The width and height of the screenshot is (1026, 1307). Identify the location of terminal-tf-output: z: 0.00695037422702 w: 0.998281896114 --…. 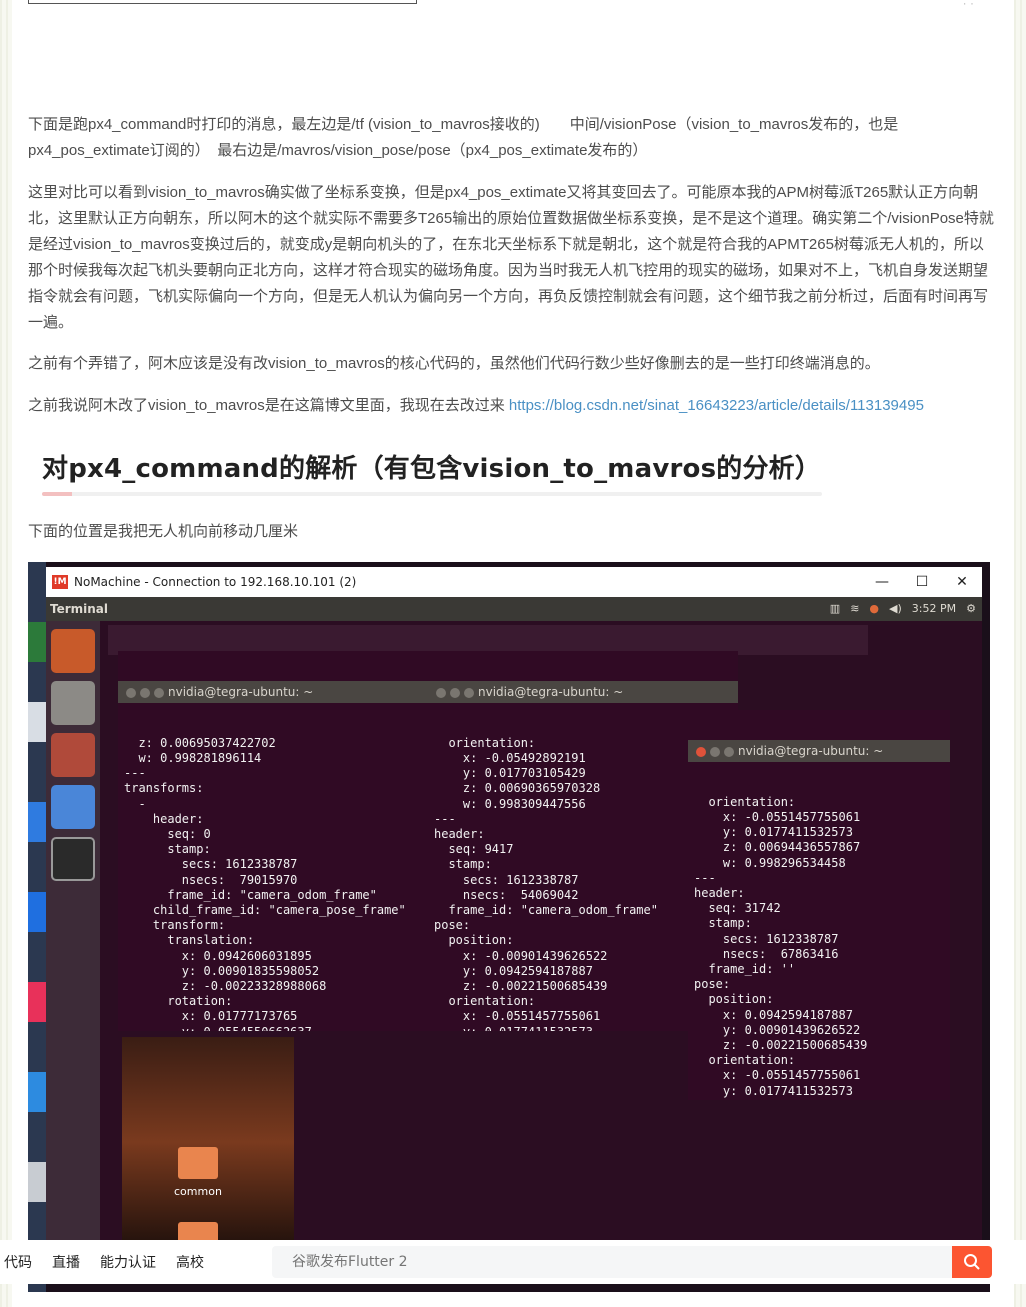
(265, 883).